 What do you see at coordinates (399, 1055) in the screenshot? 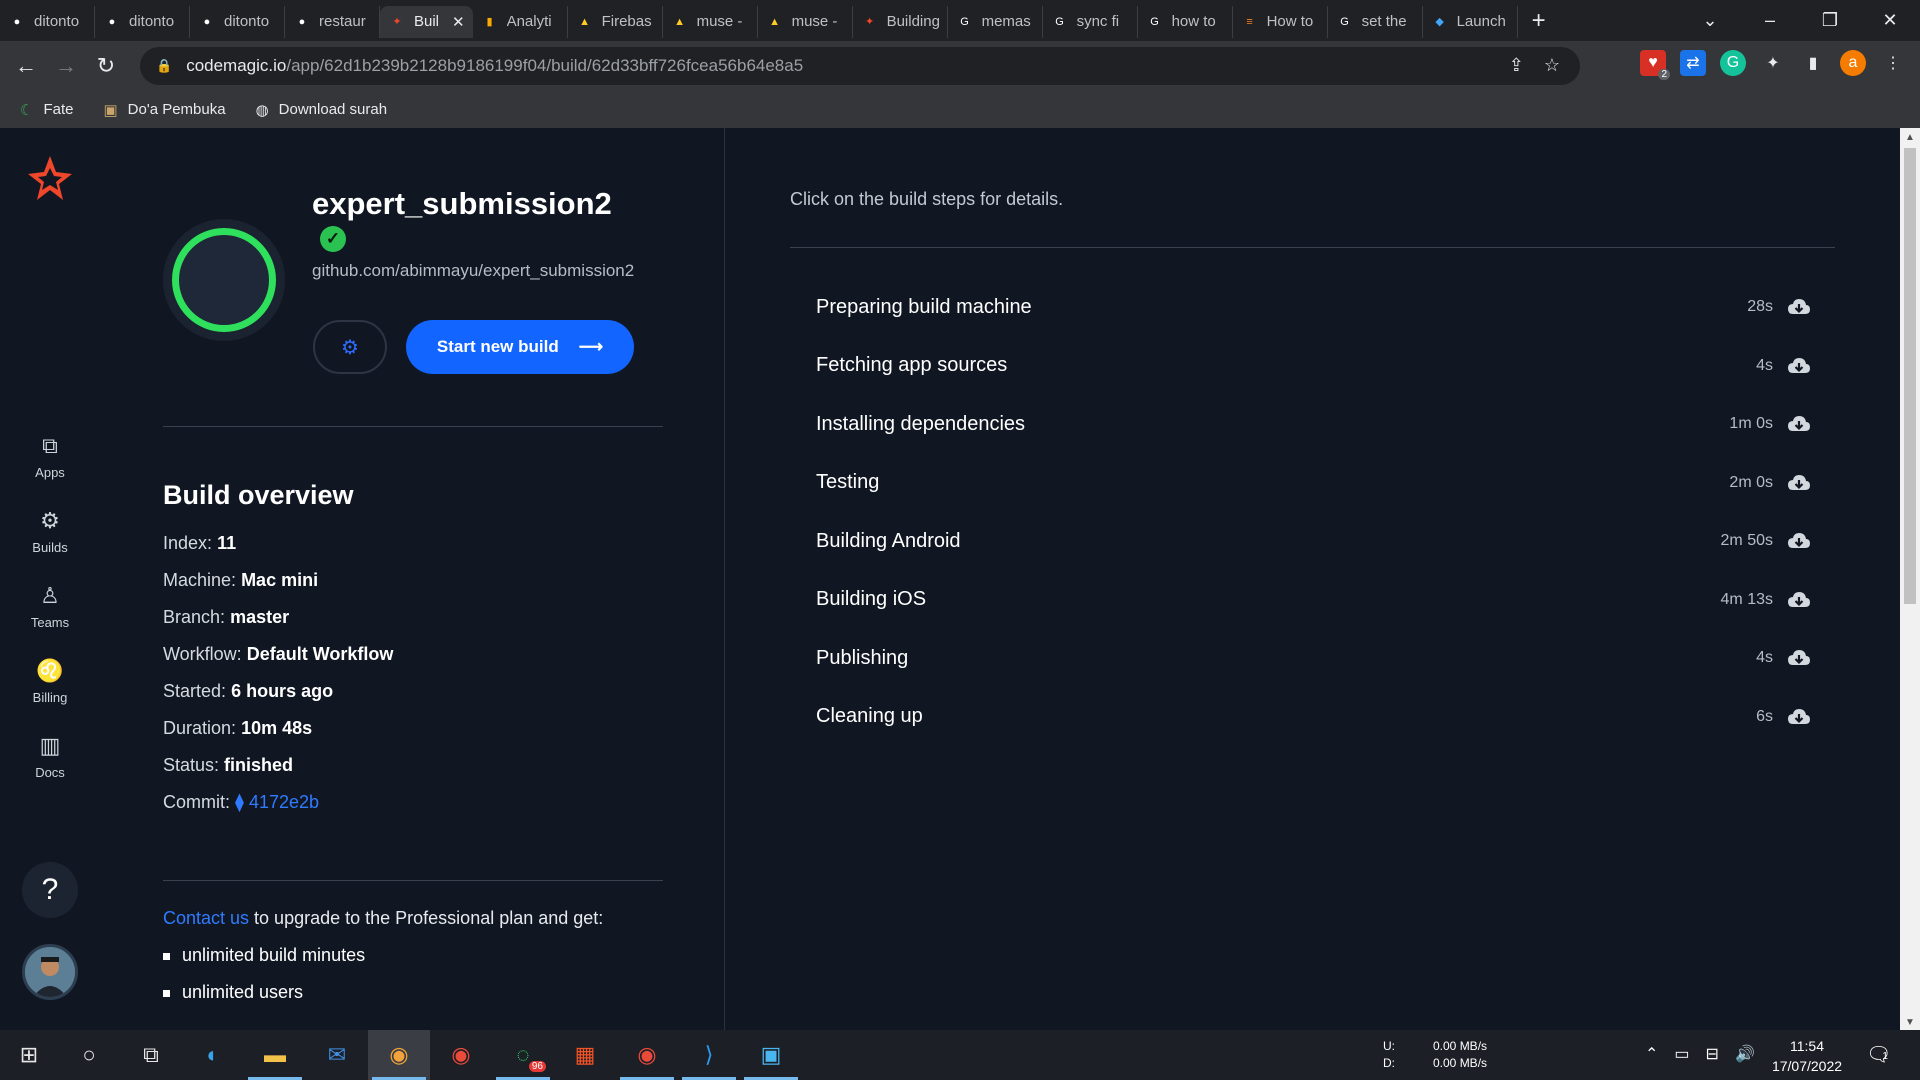
I see `chrome-profile-icon: ◉` at bounding box center [399, 1055].